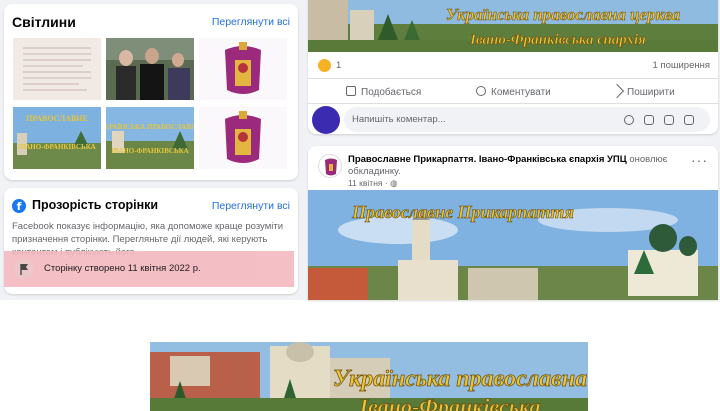 The width and height of the screenshot is (720, 411). I want to click on globe-icon: ◍, so click(394, 183).